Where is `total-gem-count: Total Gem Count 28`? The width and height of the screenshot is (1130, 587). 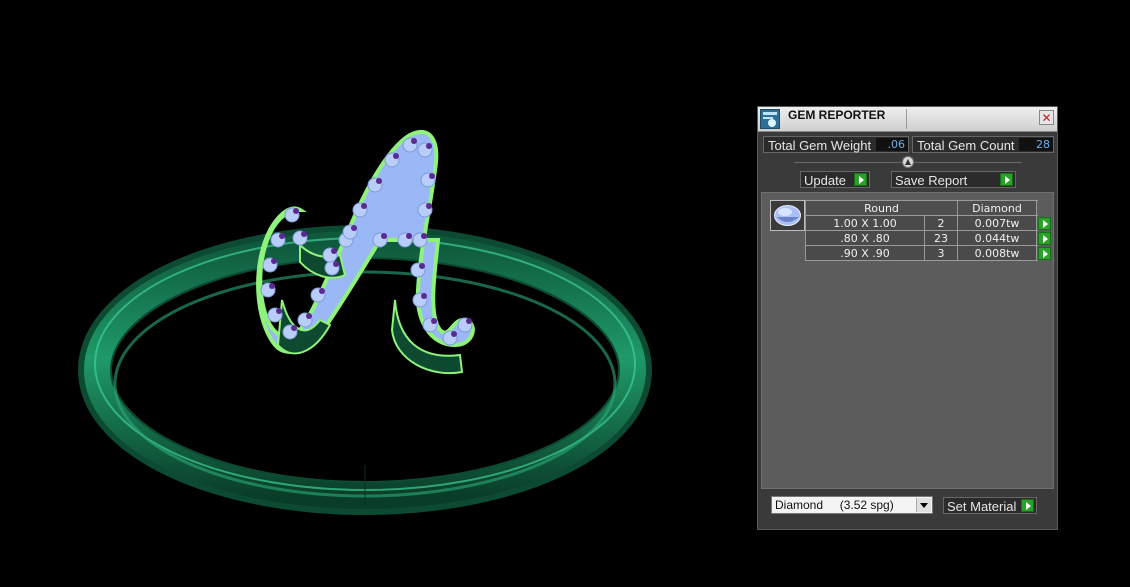 total-gem-count: Total Gem Count 28 is located at coordinates (983, 144).